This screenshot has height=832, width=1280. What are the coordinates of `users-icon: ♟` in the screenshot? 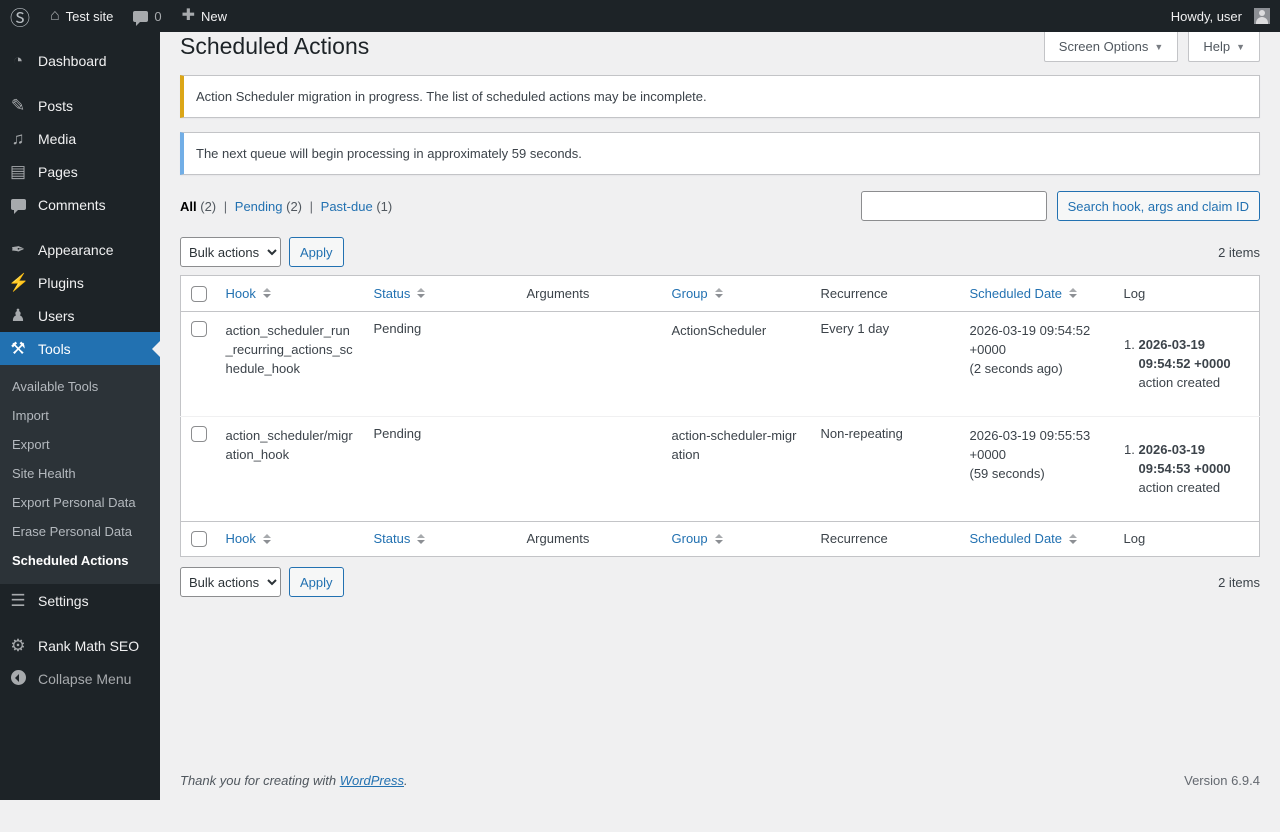 It's located at (18, 315).